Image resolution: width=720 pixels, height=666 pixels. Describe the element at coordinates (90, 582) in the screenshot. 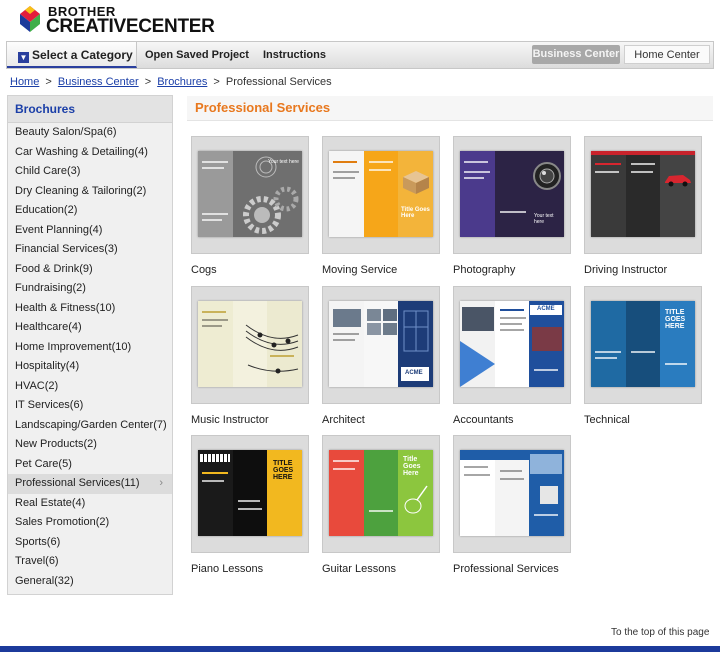

I see `sidebar-item-general: General(32)` at that location.